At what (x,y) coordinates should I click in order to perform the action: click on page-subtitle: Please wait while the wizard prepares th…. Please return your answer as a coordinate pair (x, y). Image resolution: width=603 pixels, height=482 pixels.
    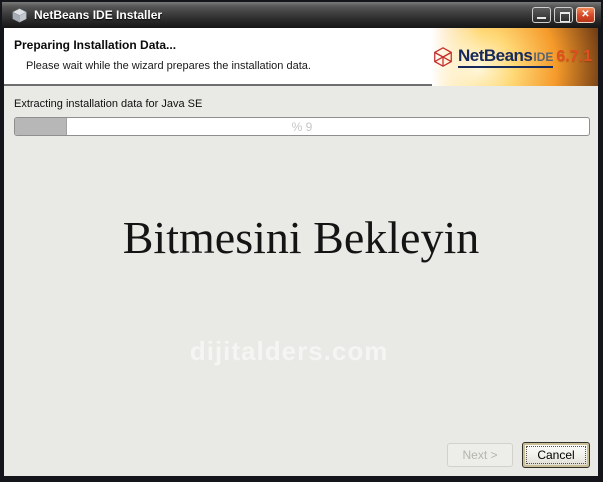
    Looking at the image, I should click on (168, 66).